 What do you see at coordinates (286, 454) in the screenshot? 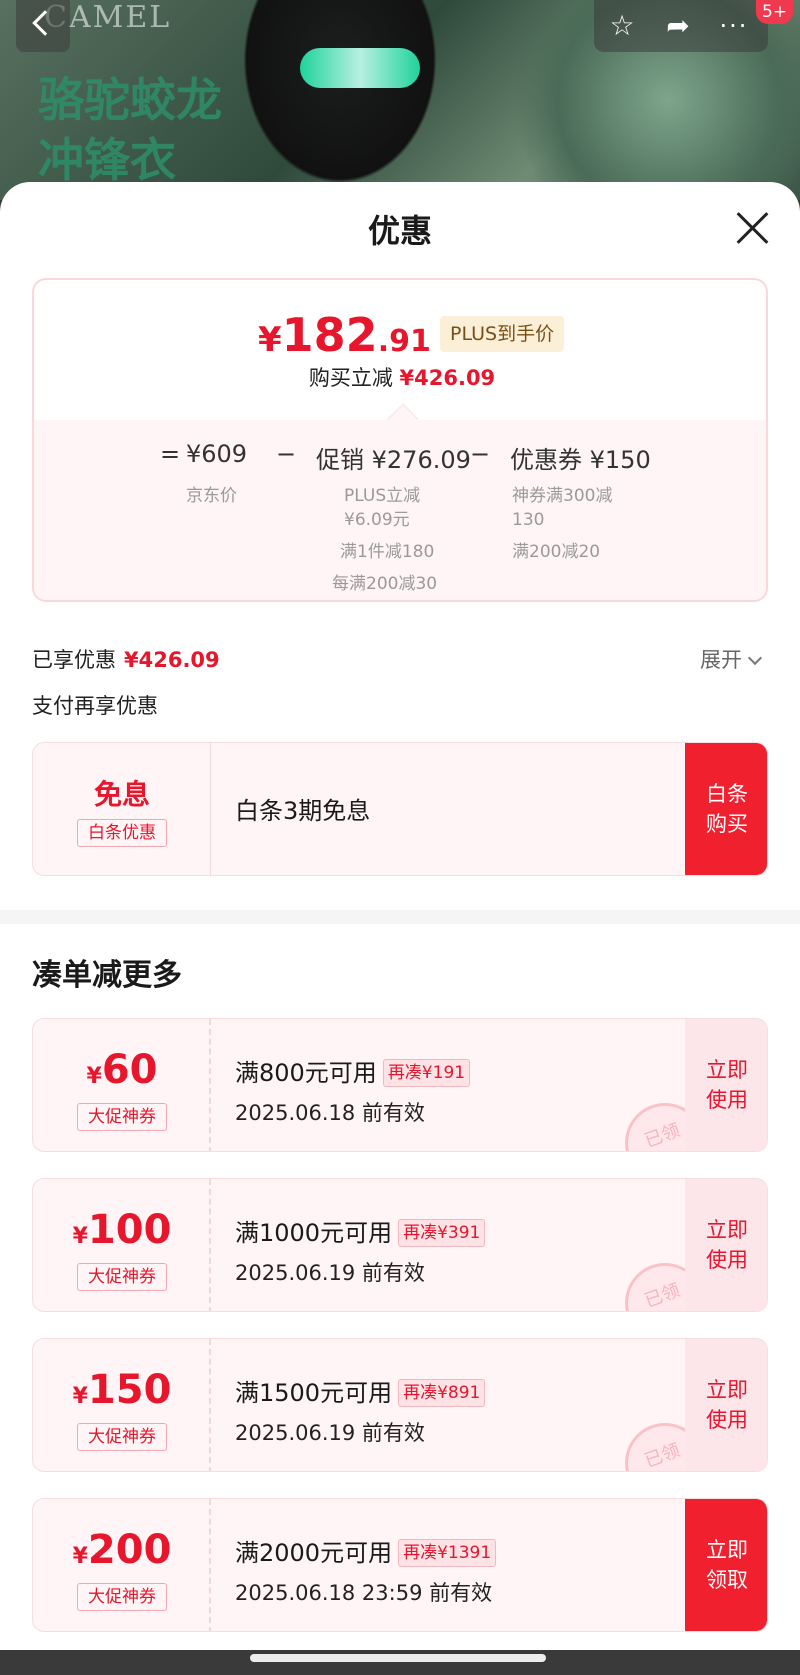
I see `minus-sign: −` at bounding box center [286, 454].